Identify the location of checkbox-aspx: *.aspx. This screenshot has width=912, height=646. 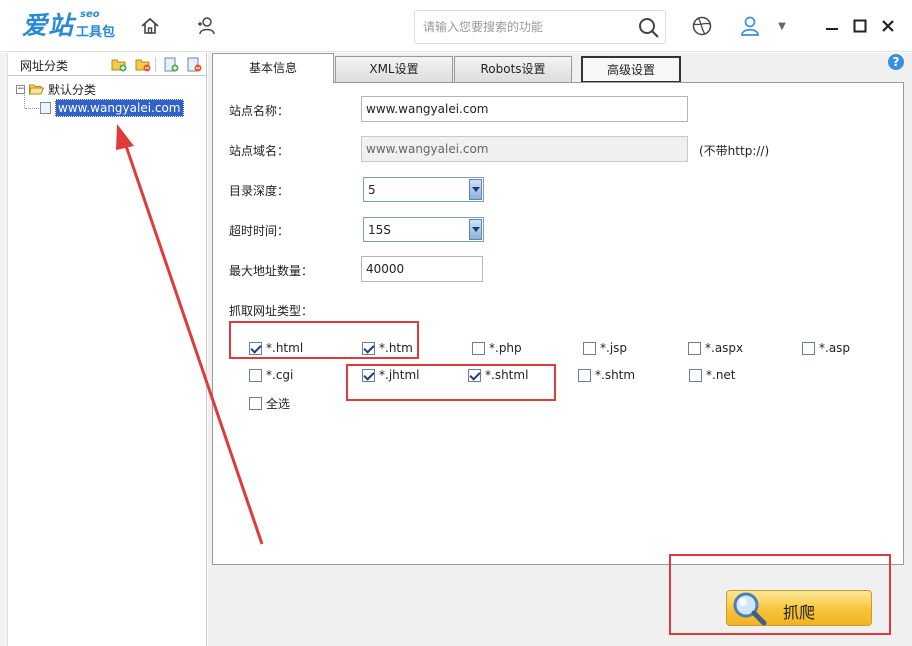
(715, 348).